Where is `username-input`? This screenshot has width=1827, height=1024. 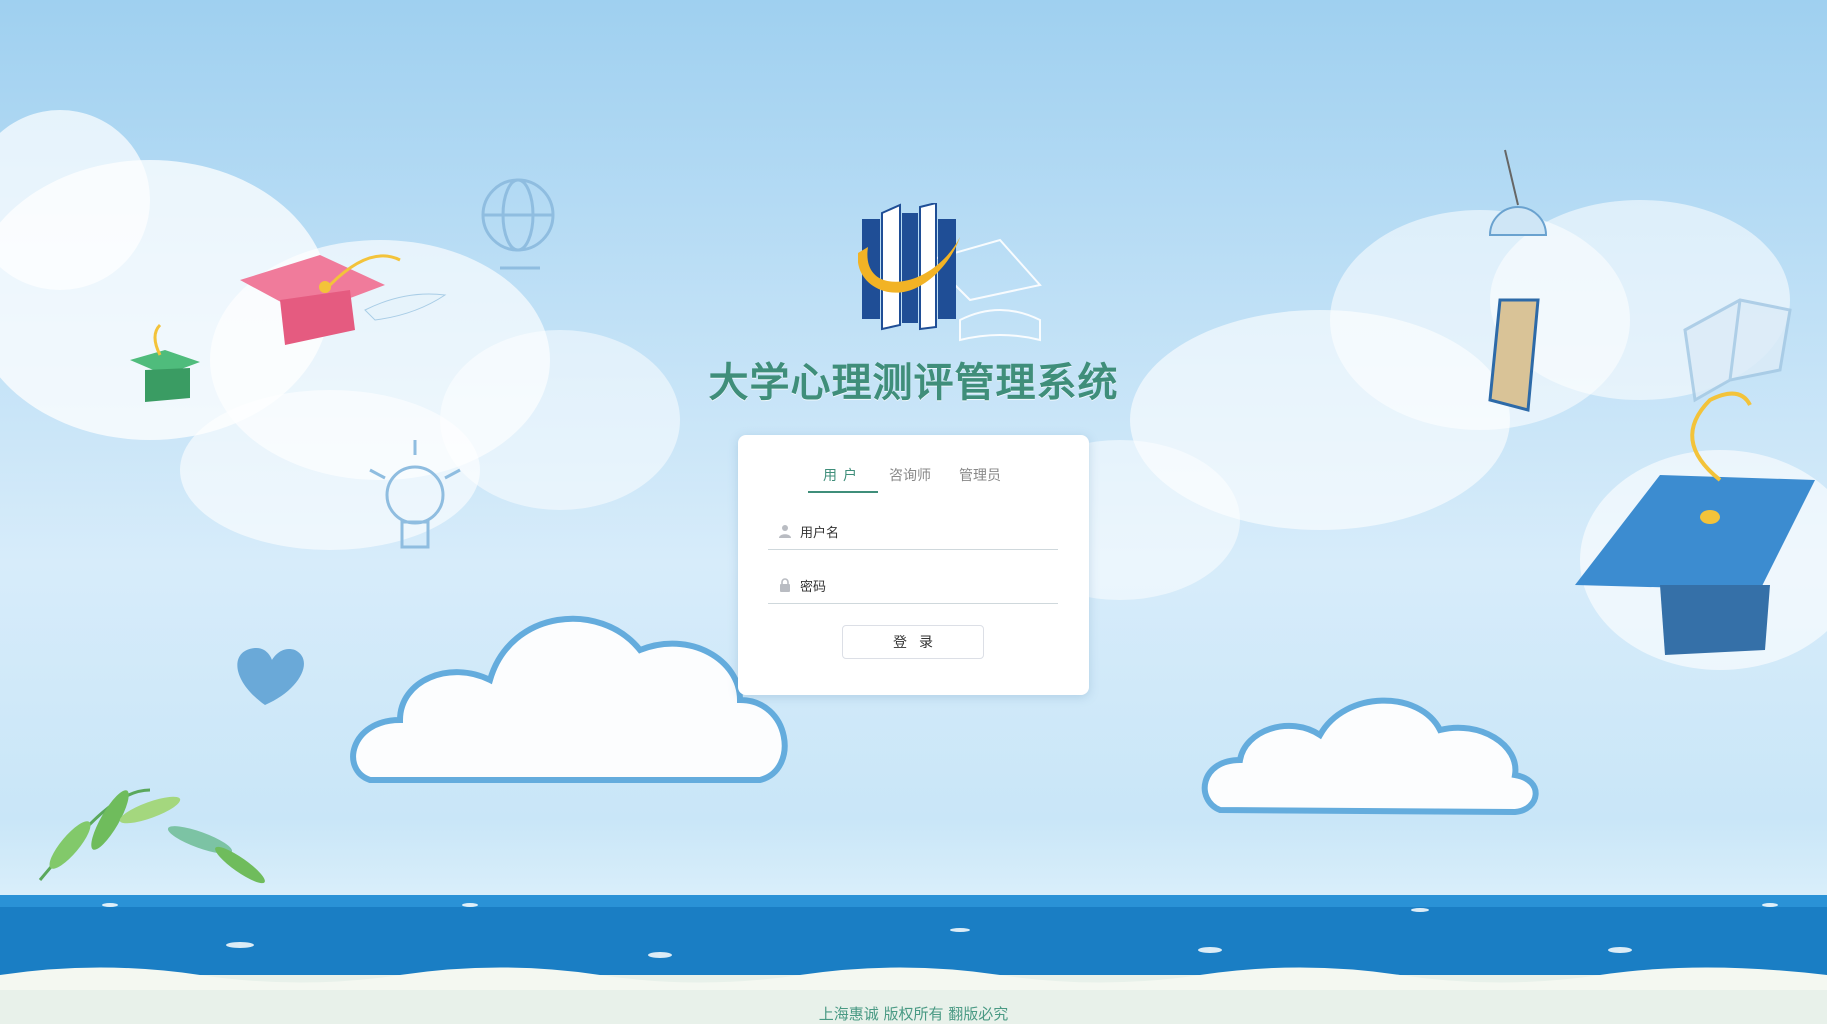
username-input is located at coordinates (925, 533).